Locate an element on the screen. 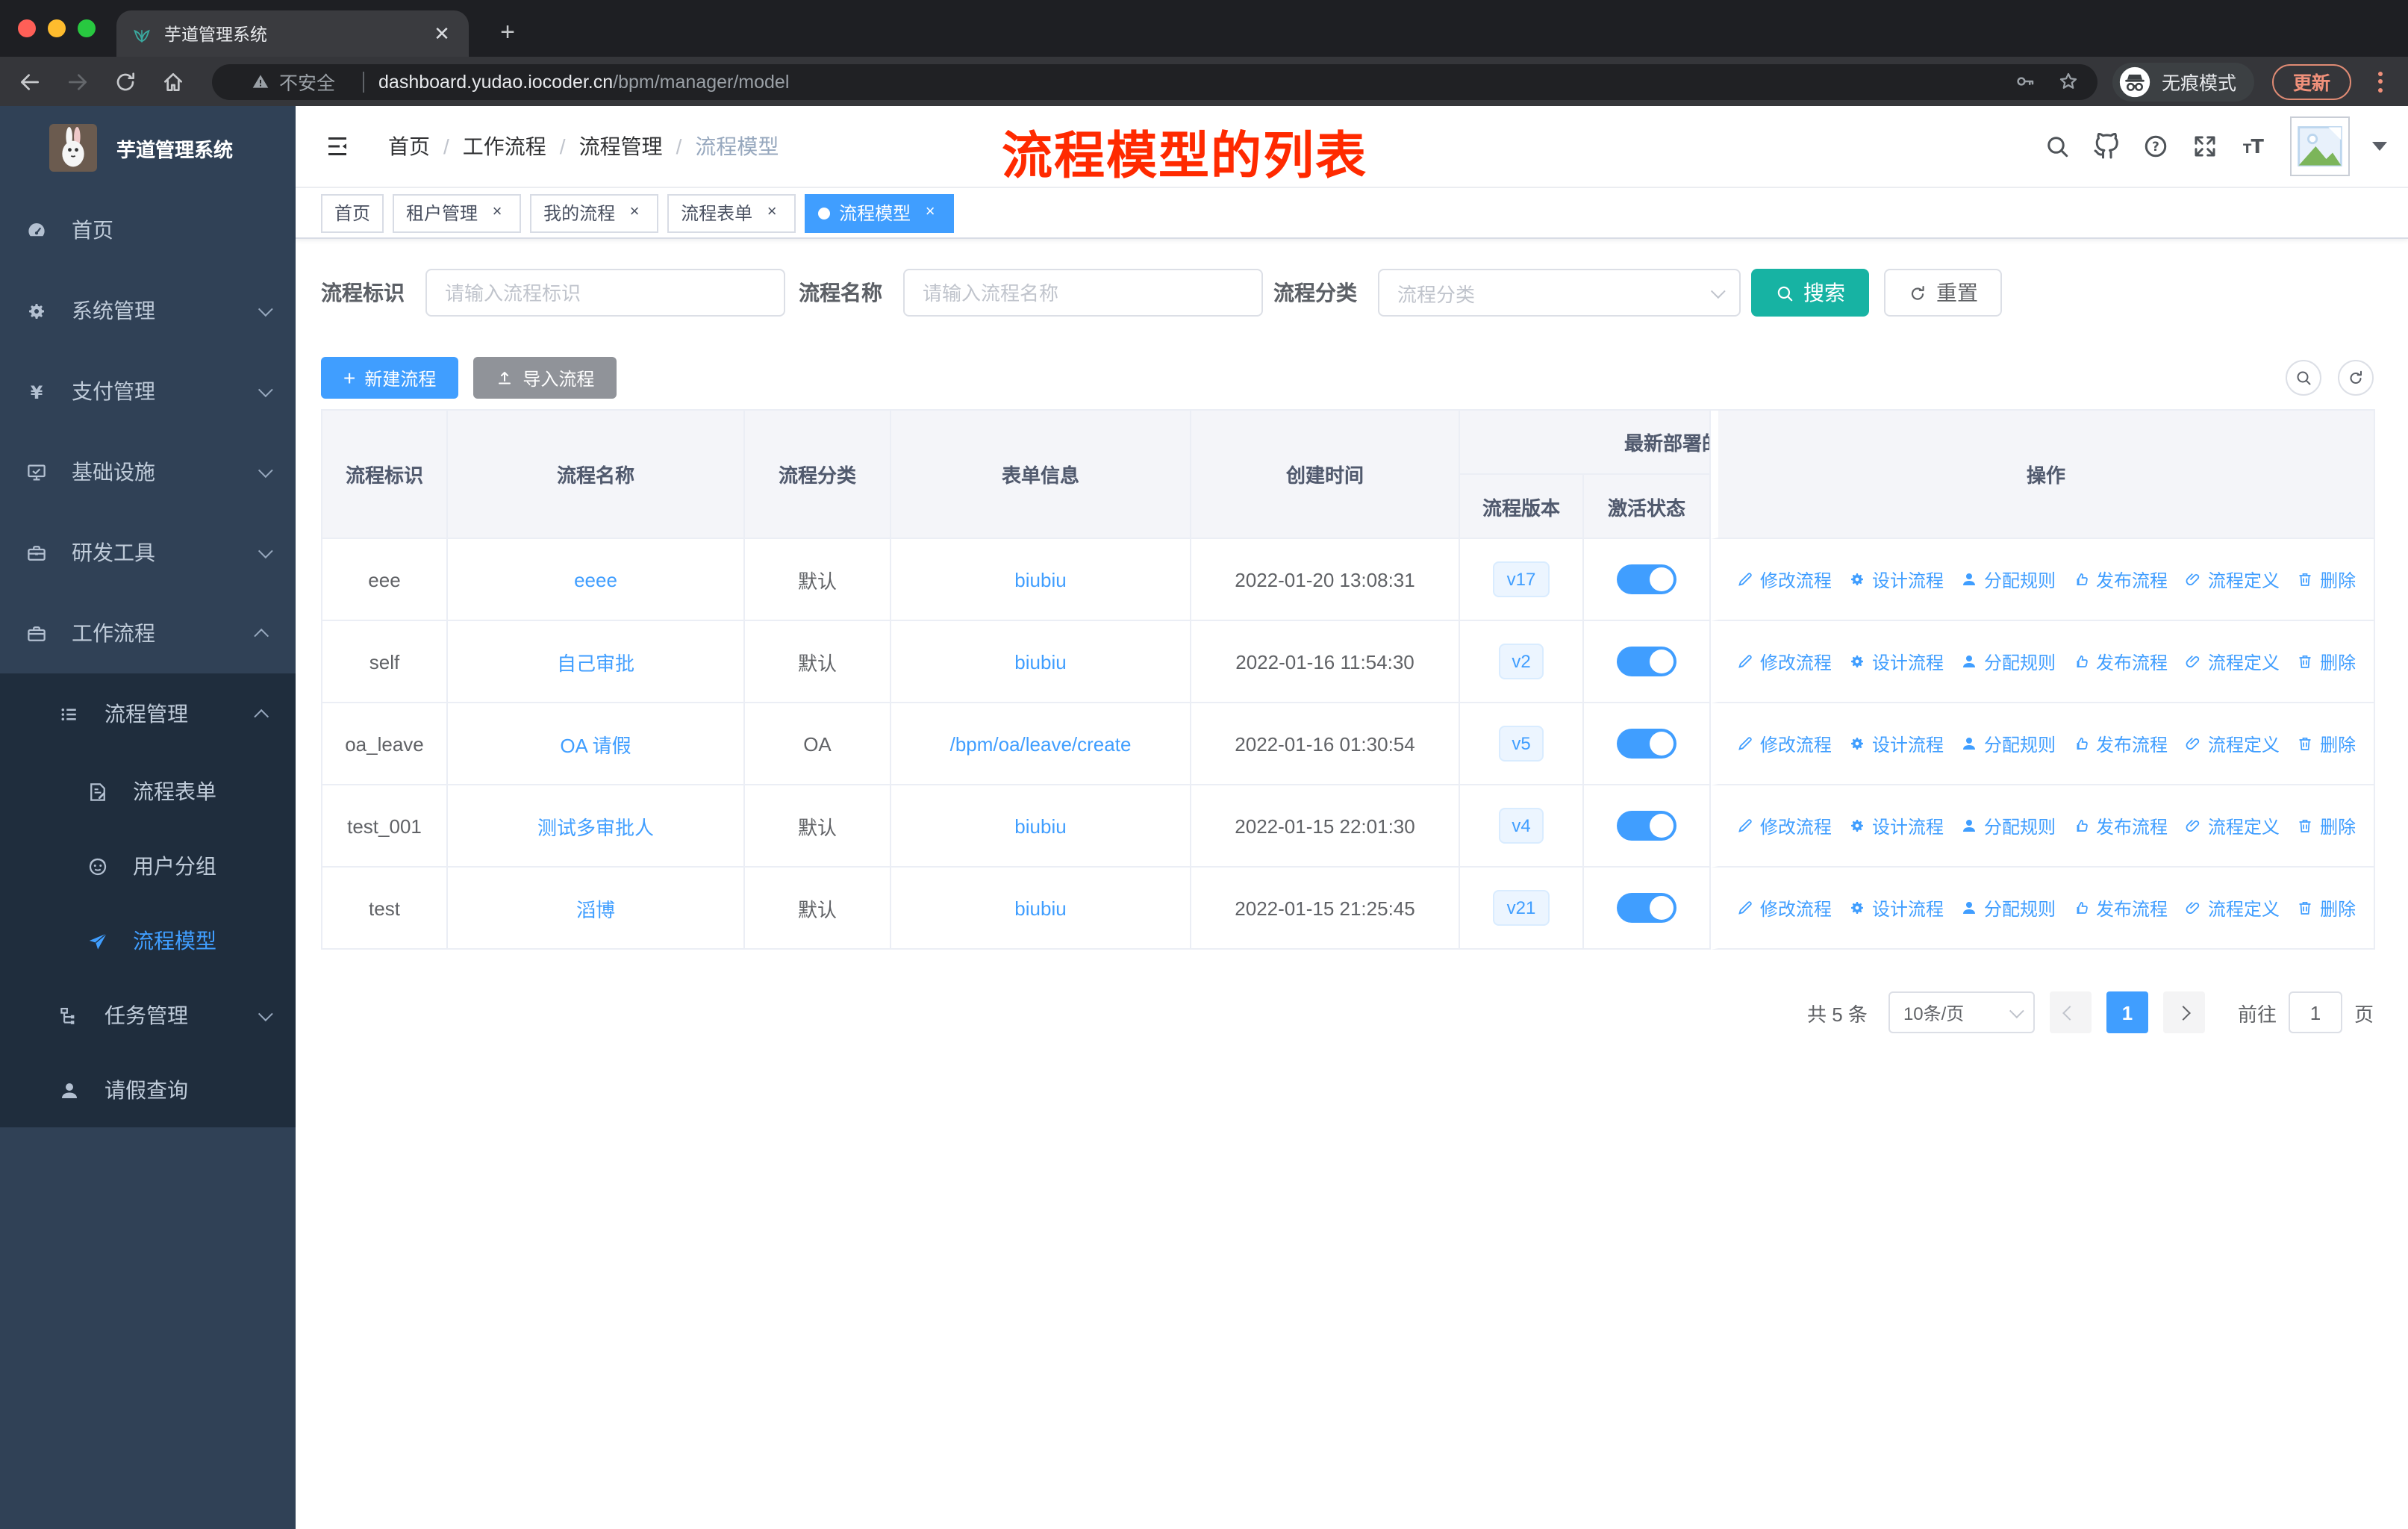 The width and height of the screenshot is (2408, 1529). import-process-button: 导入流程 is located at coordinates (545, 378).